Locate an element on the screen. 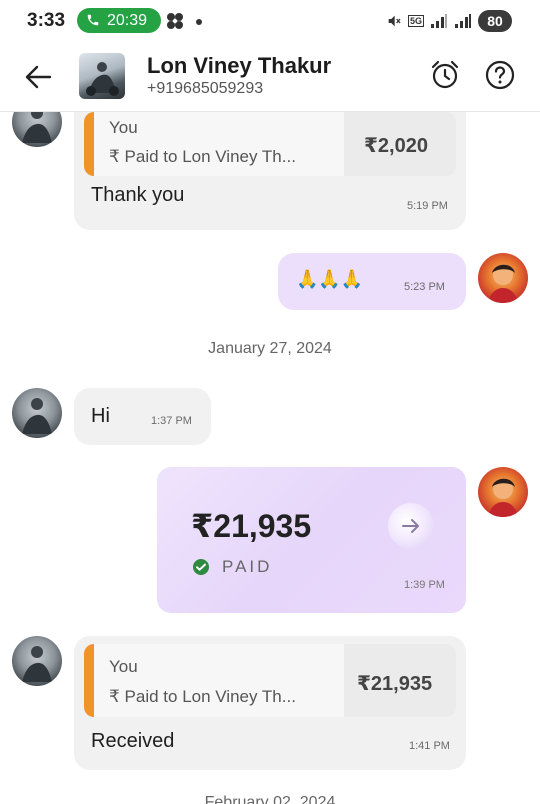 This screenshot has width=540, height=804. fan-icon is located at coordinates (175, 21).